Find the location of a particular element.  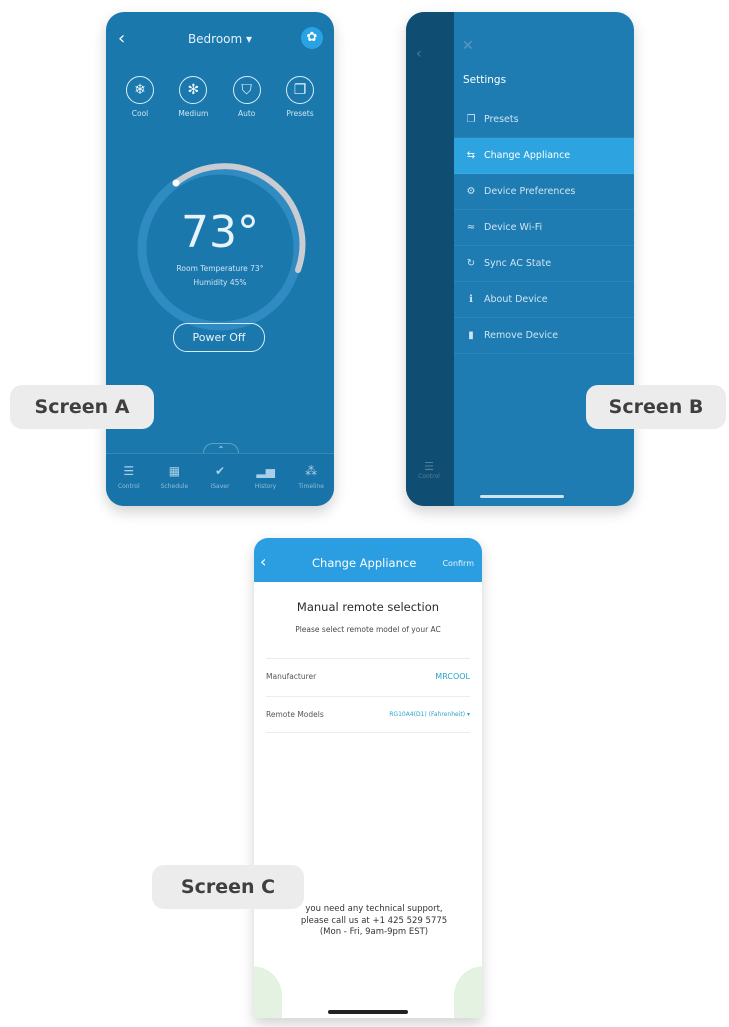

mode-label: Cool is located at coordinates (140, 113).